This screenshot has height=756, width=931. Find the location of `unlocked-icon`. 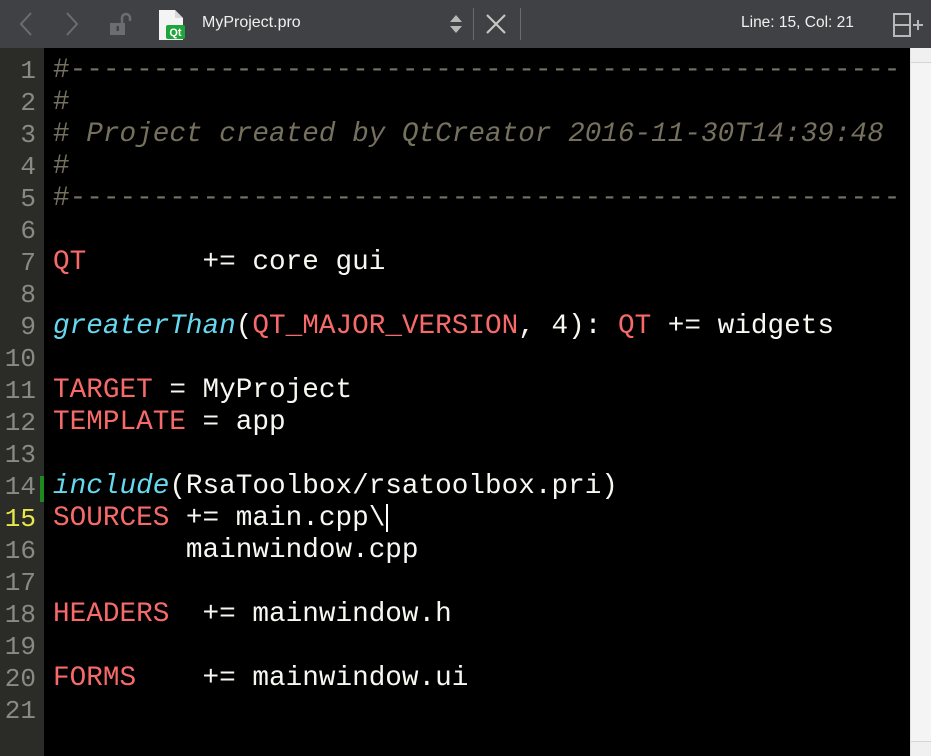

unlocked-icon is located at coordinates (121, 23).